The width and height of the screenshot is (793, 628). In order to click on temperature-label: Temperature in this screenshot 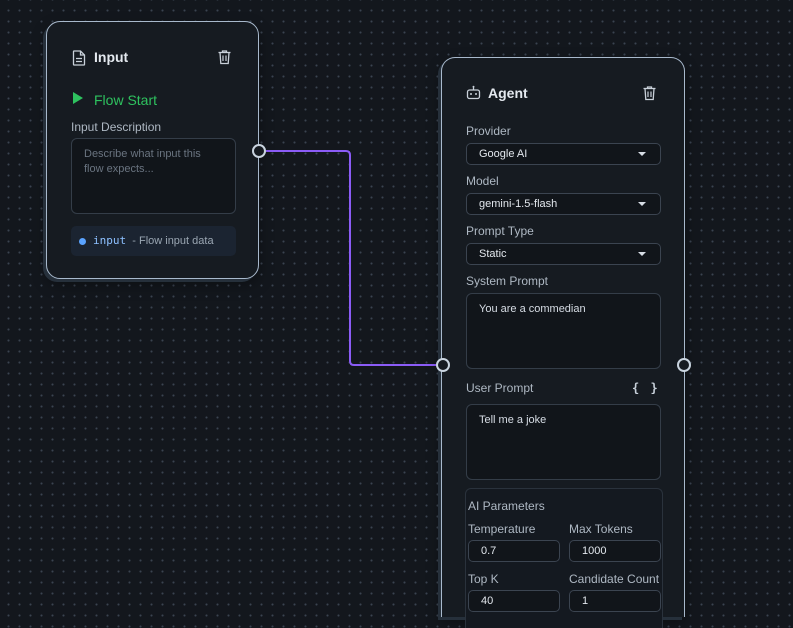, I will do `click(502, 529)`.